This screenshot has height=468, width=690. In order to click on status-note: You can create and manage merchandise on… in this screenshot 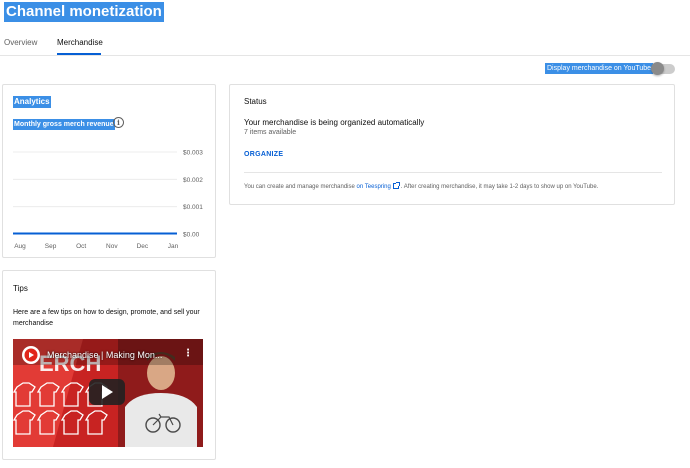, I will do `click(421, 186)`.